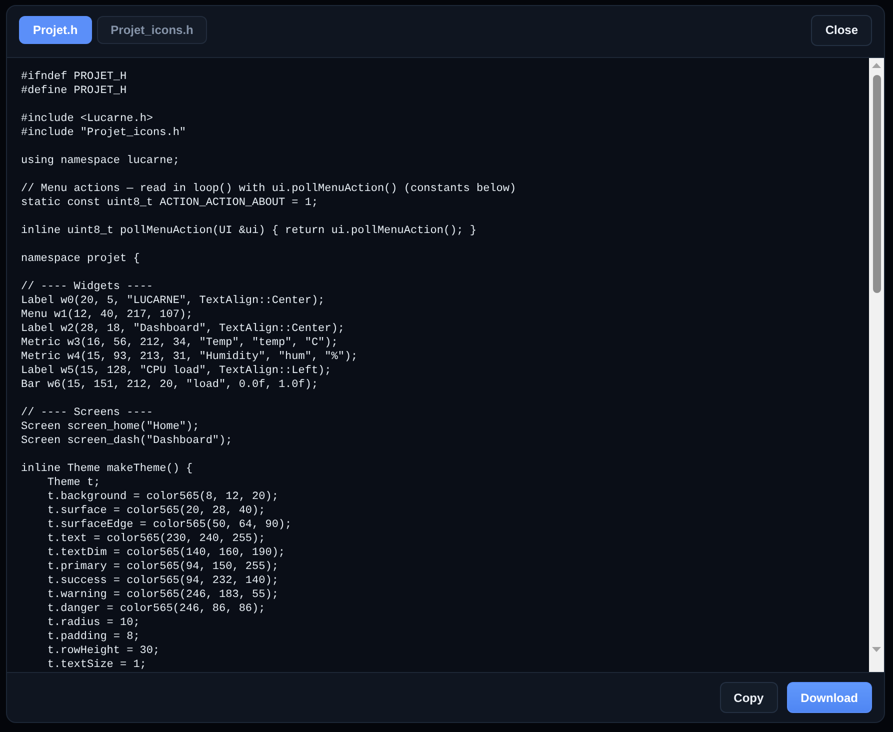 This screenshot has height=732, width=893. I want to click on code-line: t.success = color565(94, 232, 140);, so click(162, 581).